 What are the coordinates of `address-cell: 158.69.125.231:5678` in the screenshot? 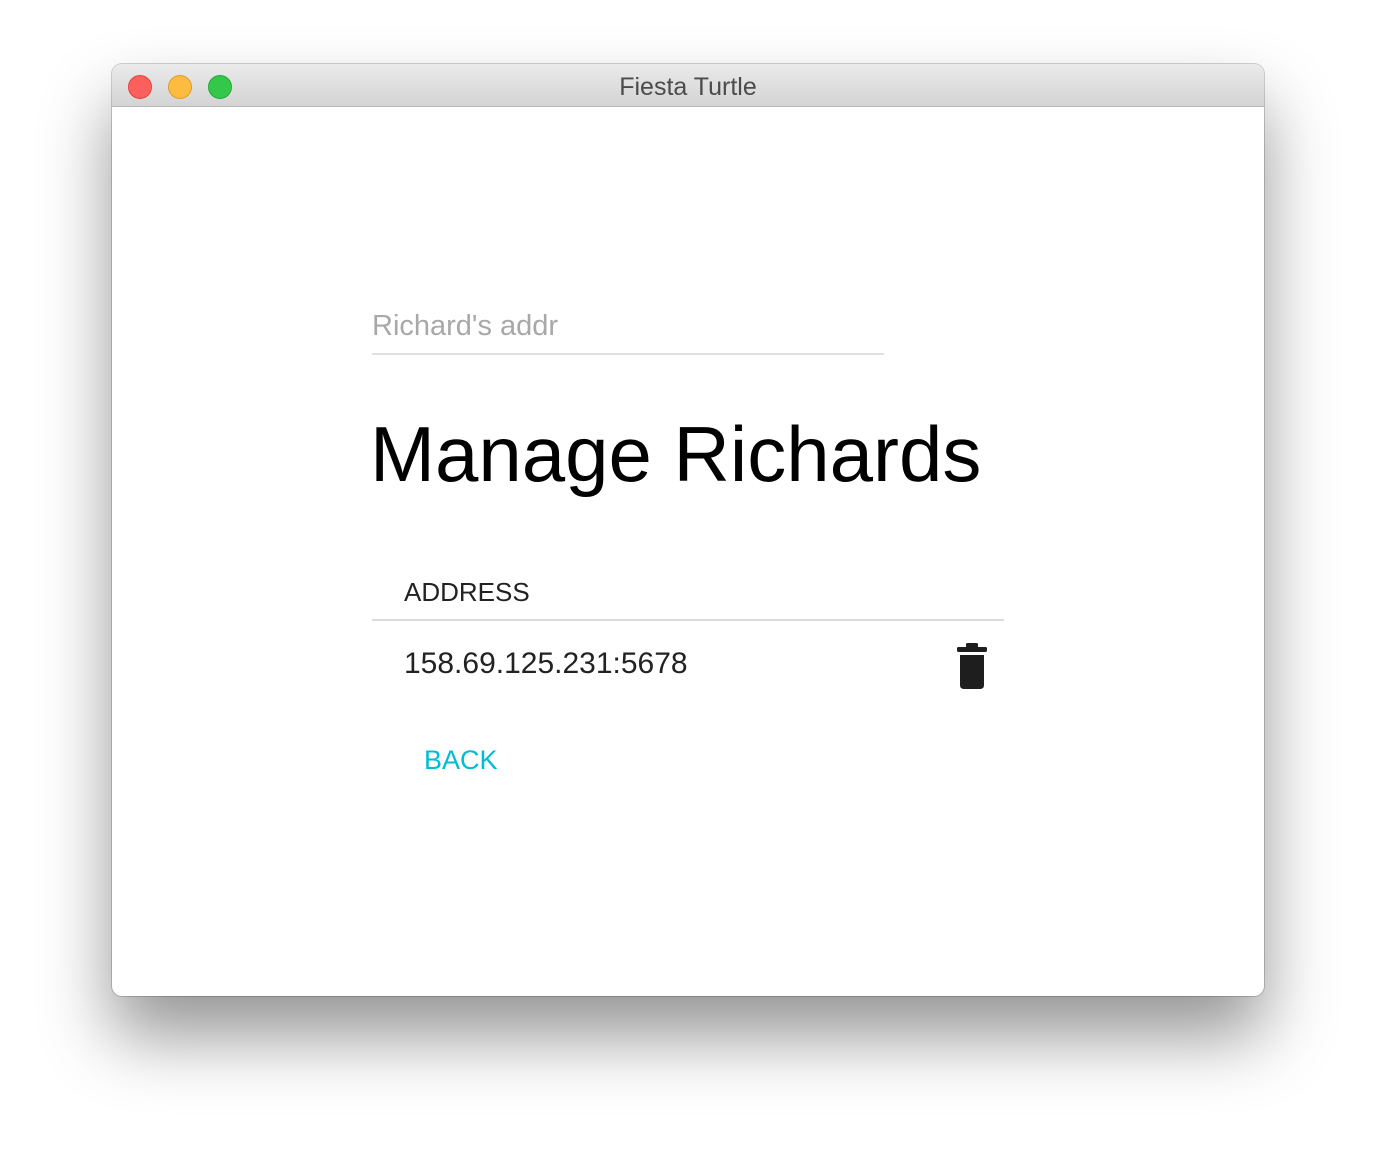 It's located at (546, 663).